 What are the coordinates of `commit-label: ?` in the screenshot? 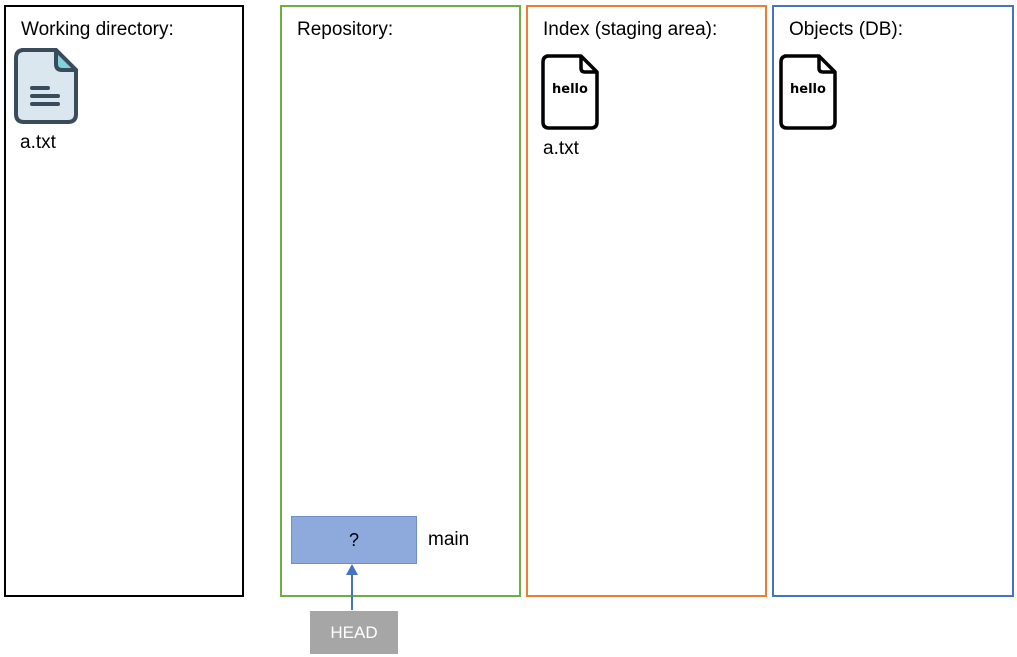 It's located at (353, 539).